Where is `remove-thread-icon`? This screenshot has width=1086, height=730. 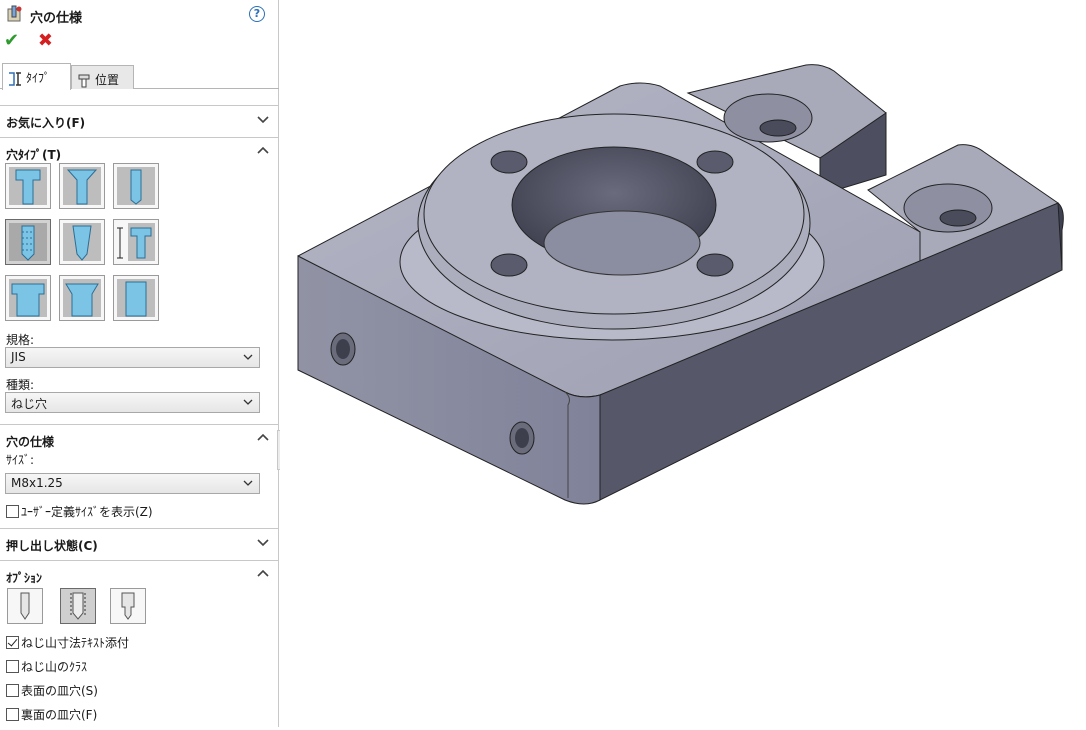
remove-thread-icon is located at coordinates (128, 606).